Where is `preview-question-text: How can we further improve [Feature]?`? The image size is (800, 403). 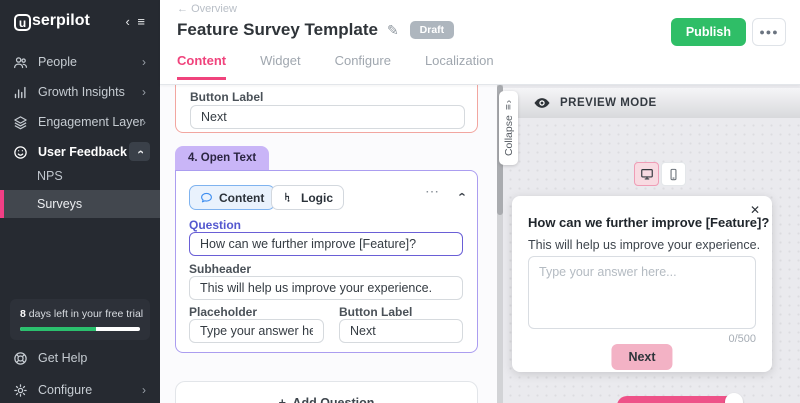 preview-question-text: How can we further improve [Feature]? is located at coordinates (649, 222).